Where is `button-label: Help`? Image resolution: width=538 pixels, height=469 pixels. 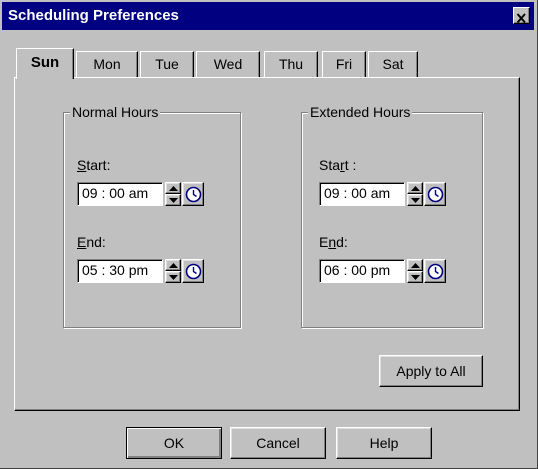
button-label: Help is located at coordinates (384, 443).